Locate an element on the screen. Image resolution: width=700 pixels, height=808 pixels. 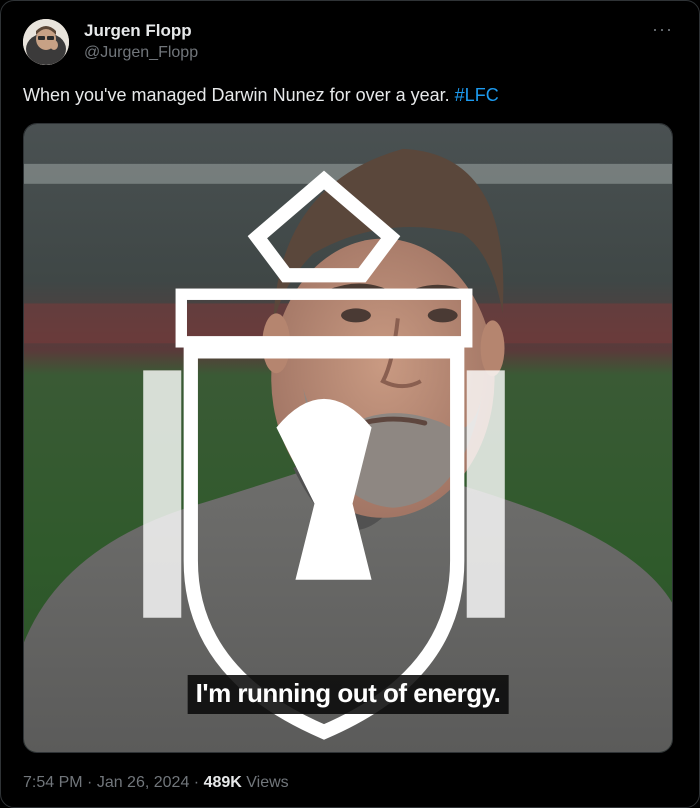
tweet-time: 7:54 PM is located at coordinates (53, 782).